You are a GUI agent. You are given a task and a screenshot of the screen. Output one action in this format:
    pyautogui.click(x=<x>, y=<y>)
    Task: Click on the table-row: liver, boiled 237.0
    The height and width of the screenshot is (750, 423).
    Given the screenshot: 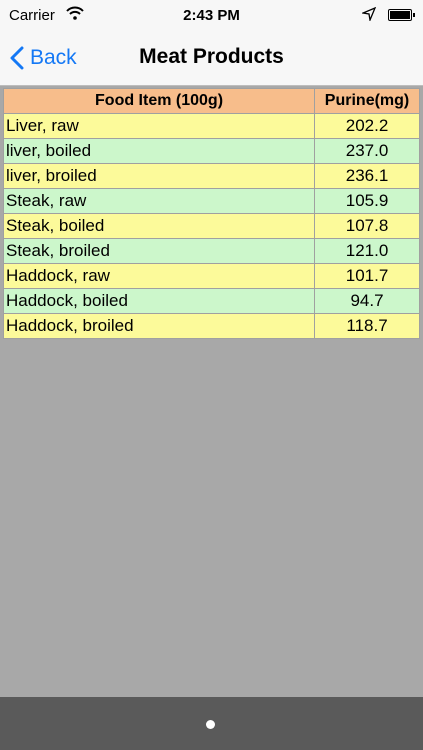 What is the action you would take?
    pyautogui.click(x=211, y=151)
    